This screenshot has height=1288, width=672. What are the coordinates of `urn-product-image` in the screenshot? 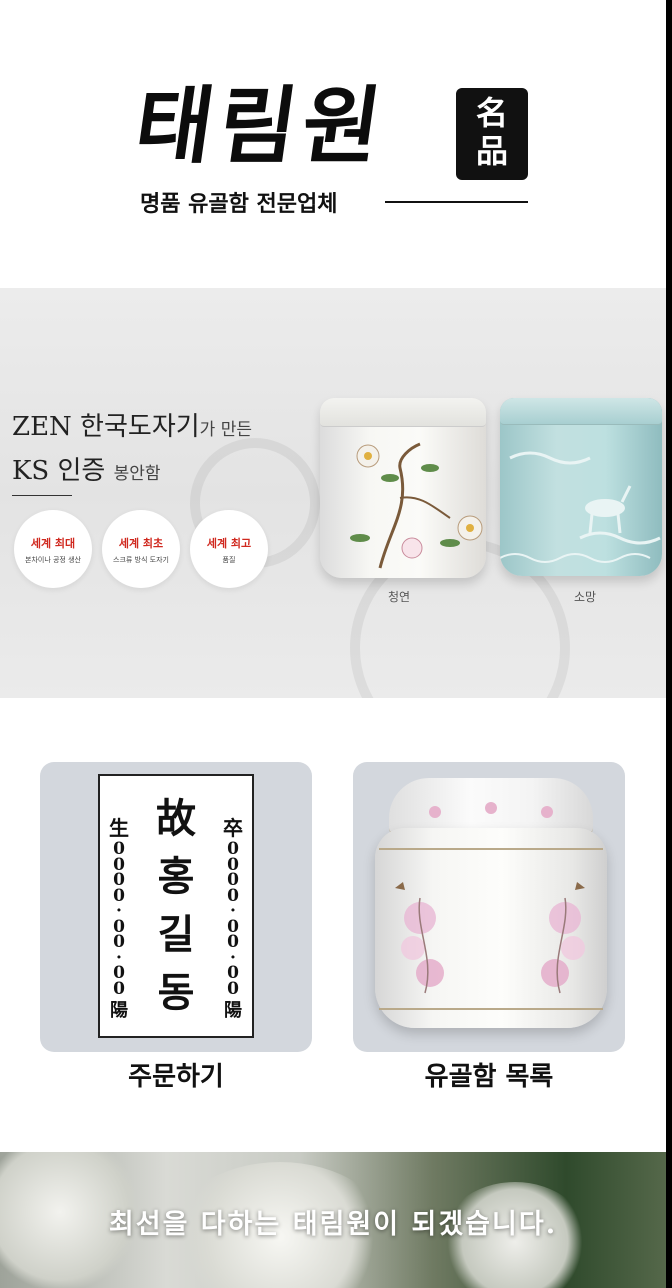 It's located at (491, 903).